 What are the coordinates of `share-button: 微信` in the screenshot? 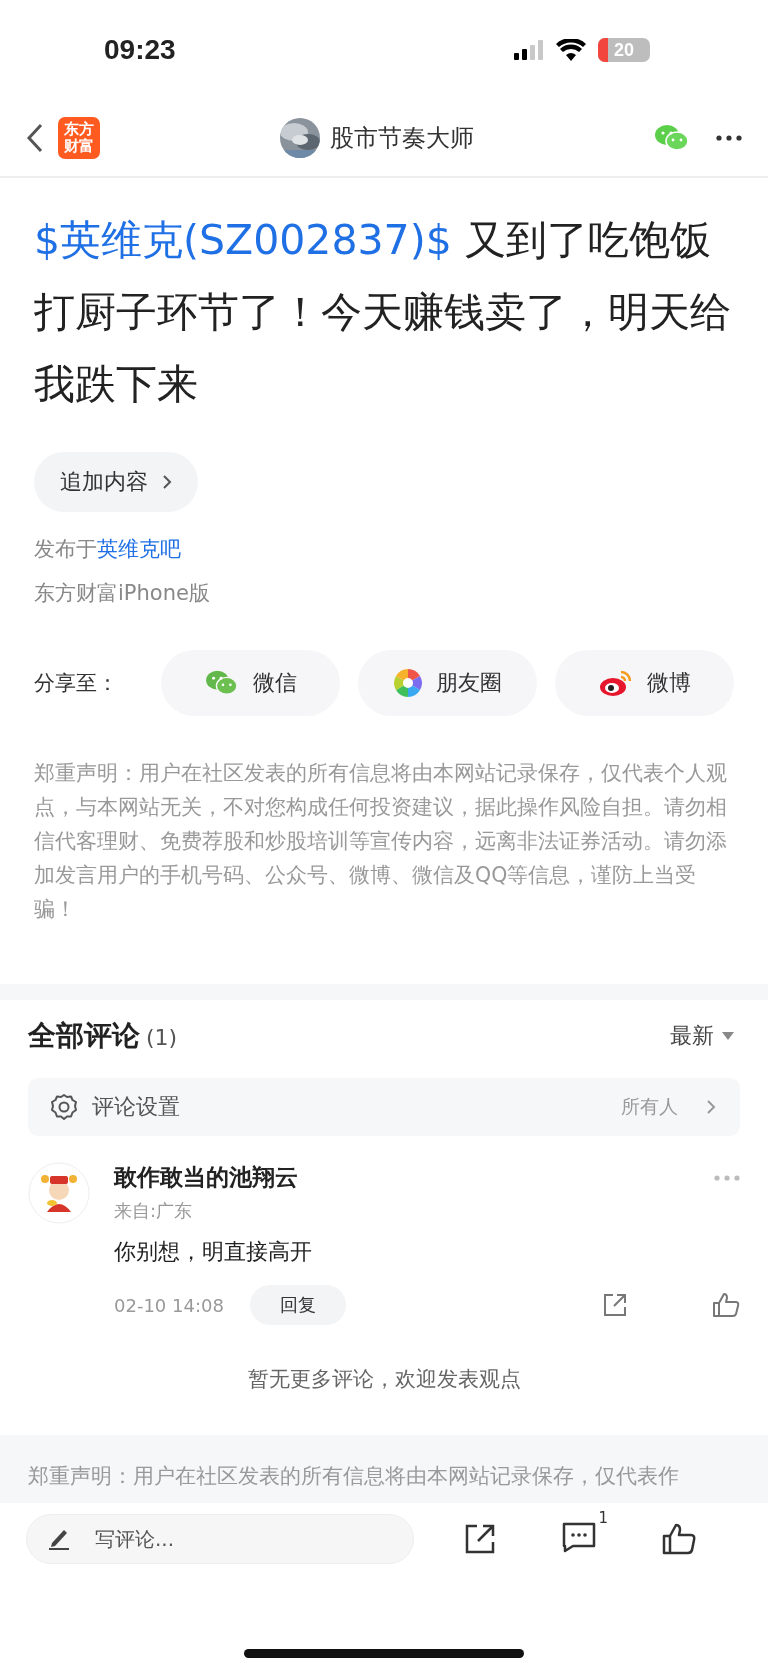 It's located at (251, 683).